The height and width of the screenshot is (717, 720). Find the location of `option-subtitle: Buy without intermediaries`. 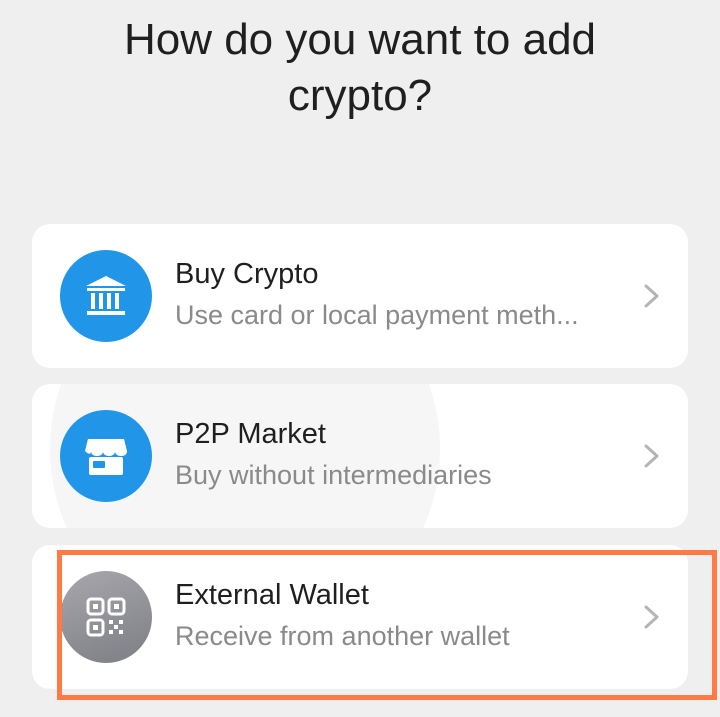

option-subtitle: Buy without intermediaries is located at coordinates (333, 475).